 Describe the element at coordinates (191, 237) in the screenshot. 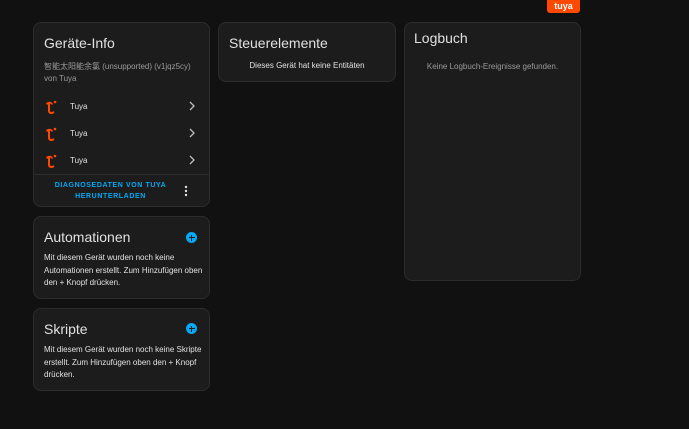

I see `add-automation-button` at that location.